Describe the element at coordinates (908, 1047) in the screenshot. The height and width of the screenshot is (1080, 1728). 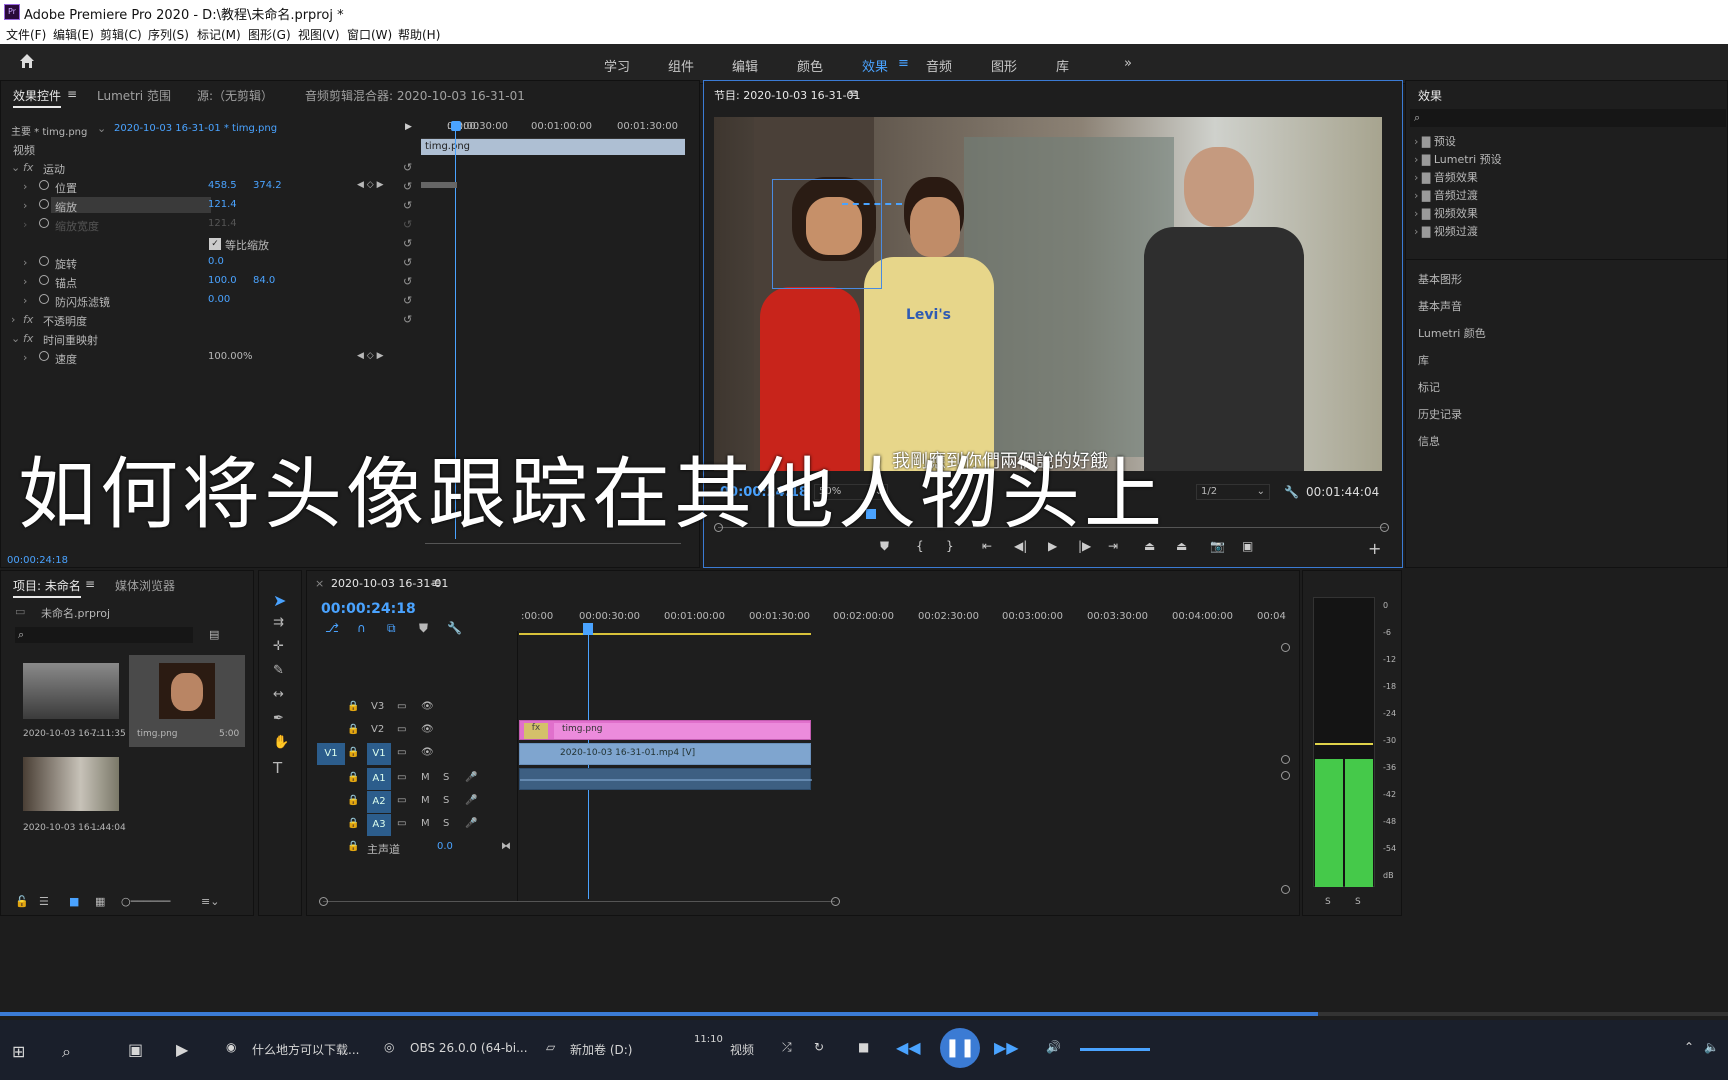
I see `rewind-icon: ◀◀` at that location.